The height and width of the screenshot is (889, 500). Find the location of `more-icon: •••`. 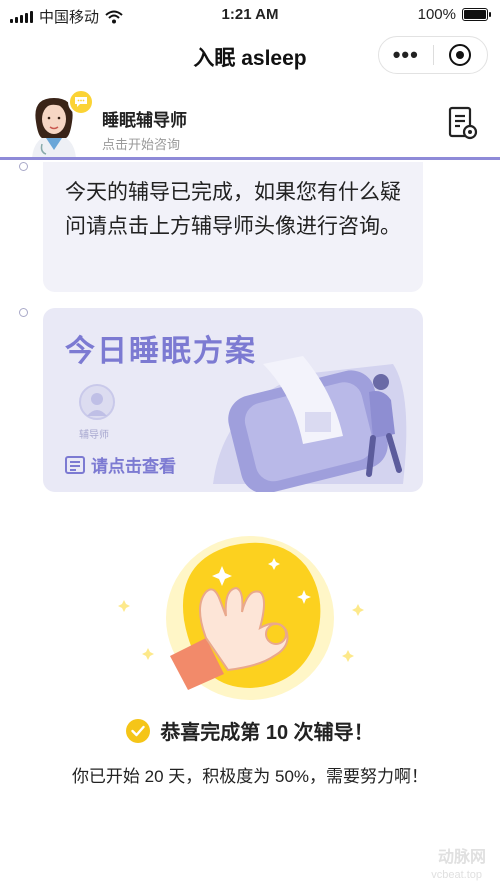

more-icon: ••• is located at coordinates (406, 55).